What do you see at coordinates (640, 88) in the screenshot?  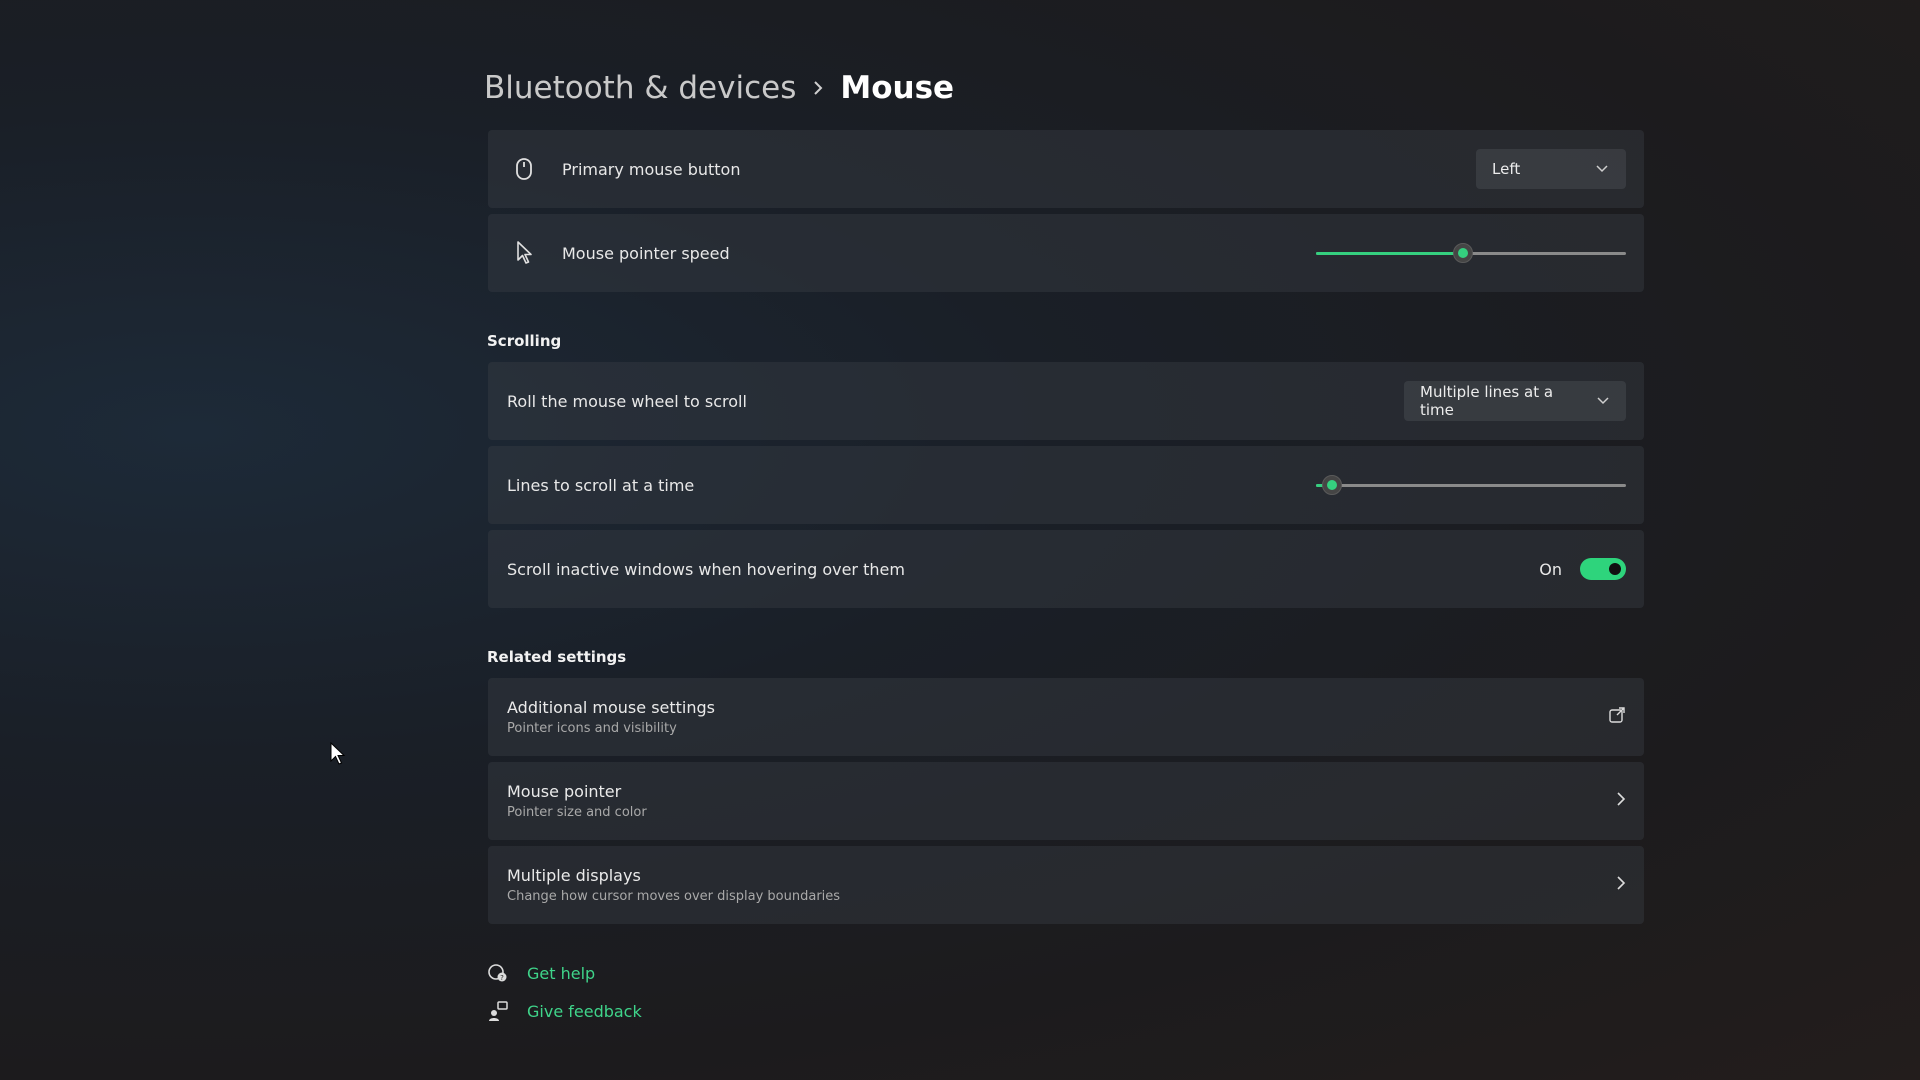 I see `breadcrumb-parent: Bluetooth & devices` at bounding box center [640, 88].